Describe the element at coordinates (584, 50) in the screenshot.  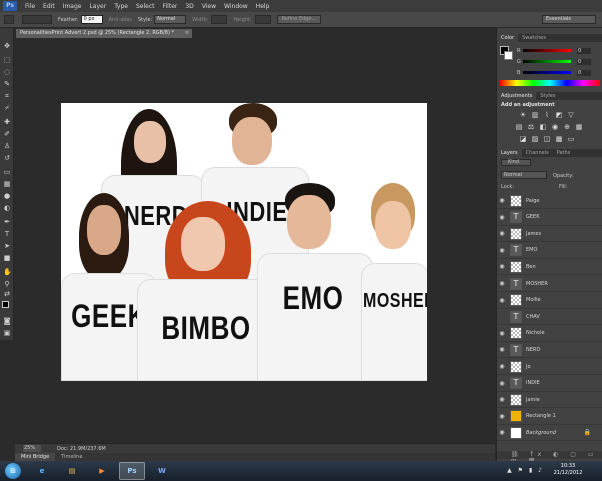
I see `red-value: 0` at that location.